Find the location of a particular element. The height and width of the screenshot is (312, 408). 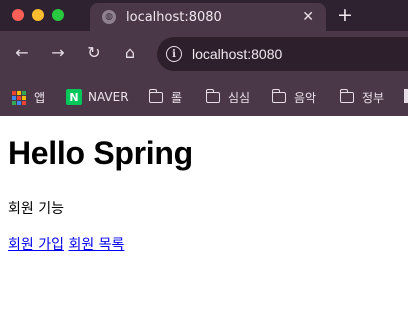

window-controls is located at coordinates (38, 15).